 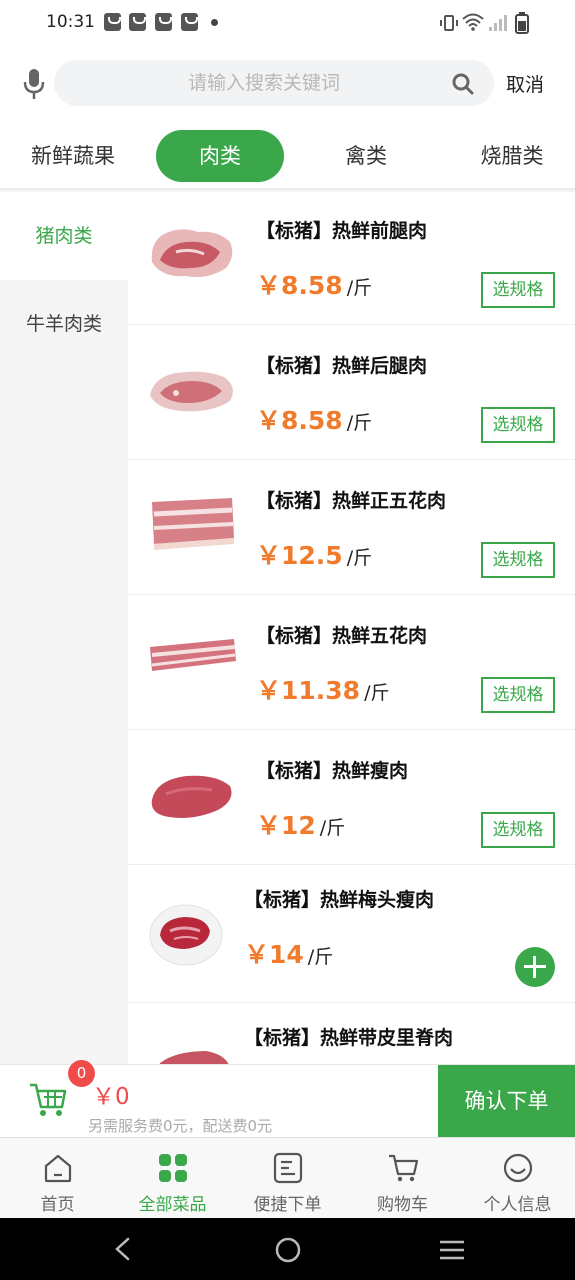 I want to click on tab-fresh-produce: 新鲜蔬果, so click(x=73, y=156).